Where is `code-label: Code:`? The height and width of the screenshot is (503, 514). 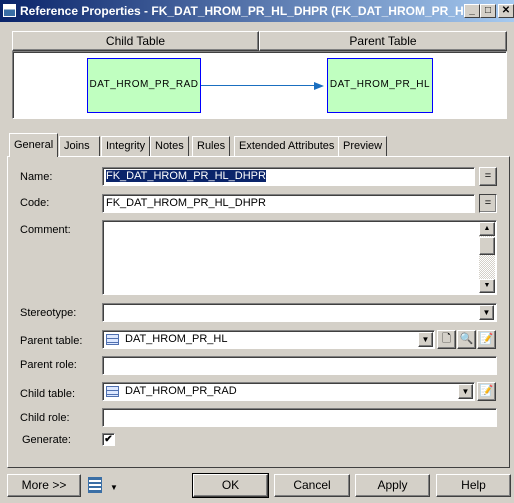
code-label: Code: is located at coordinates (35, 203).